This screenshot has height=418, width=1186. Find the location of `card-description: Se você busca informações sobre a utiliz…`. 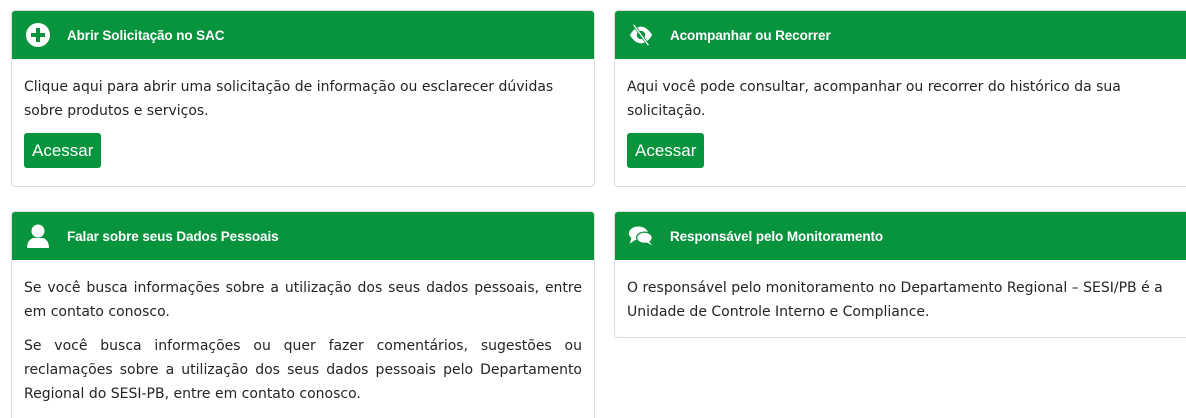

card-description: Se você busca informações sobre a utiliz… is located at coordinates (303, 300).